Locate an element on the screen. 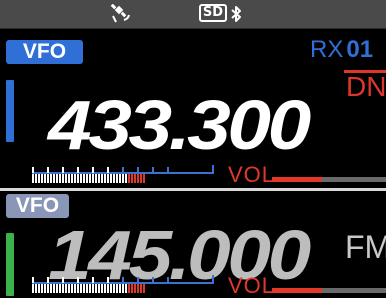  digital-mode-text: DN is located at coordinates (366, 86).